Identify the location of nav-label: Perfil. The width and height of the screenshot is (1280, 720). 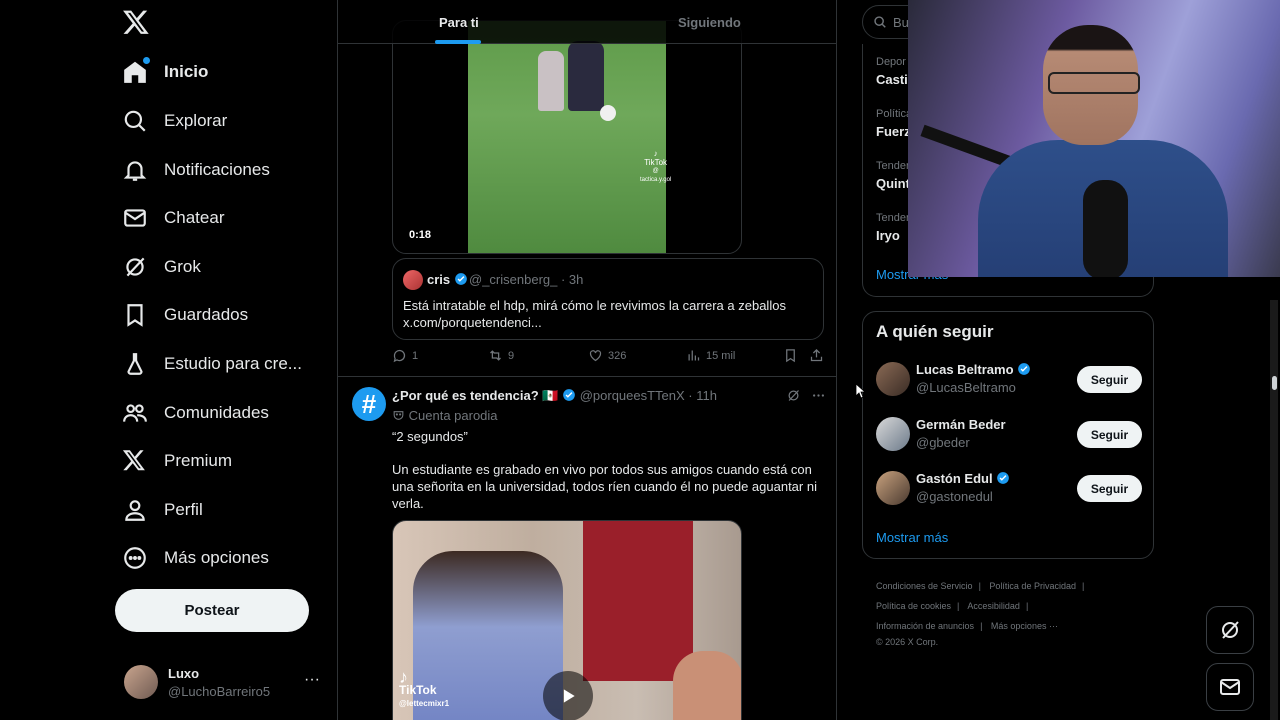
(183, 509).